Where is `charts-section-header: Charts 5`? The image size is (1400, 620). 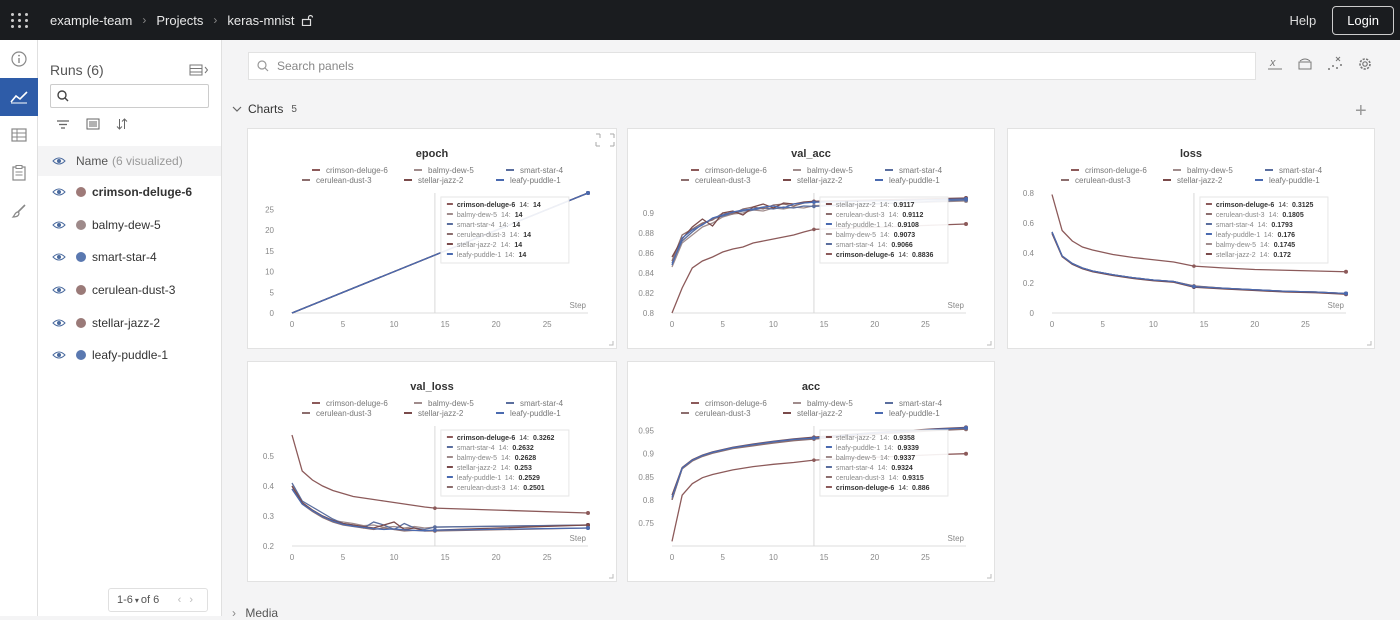
charts-section-header: Charts 5 is located at coordinates (264, 109).